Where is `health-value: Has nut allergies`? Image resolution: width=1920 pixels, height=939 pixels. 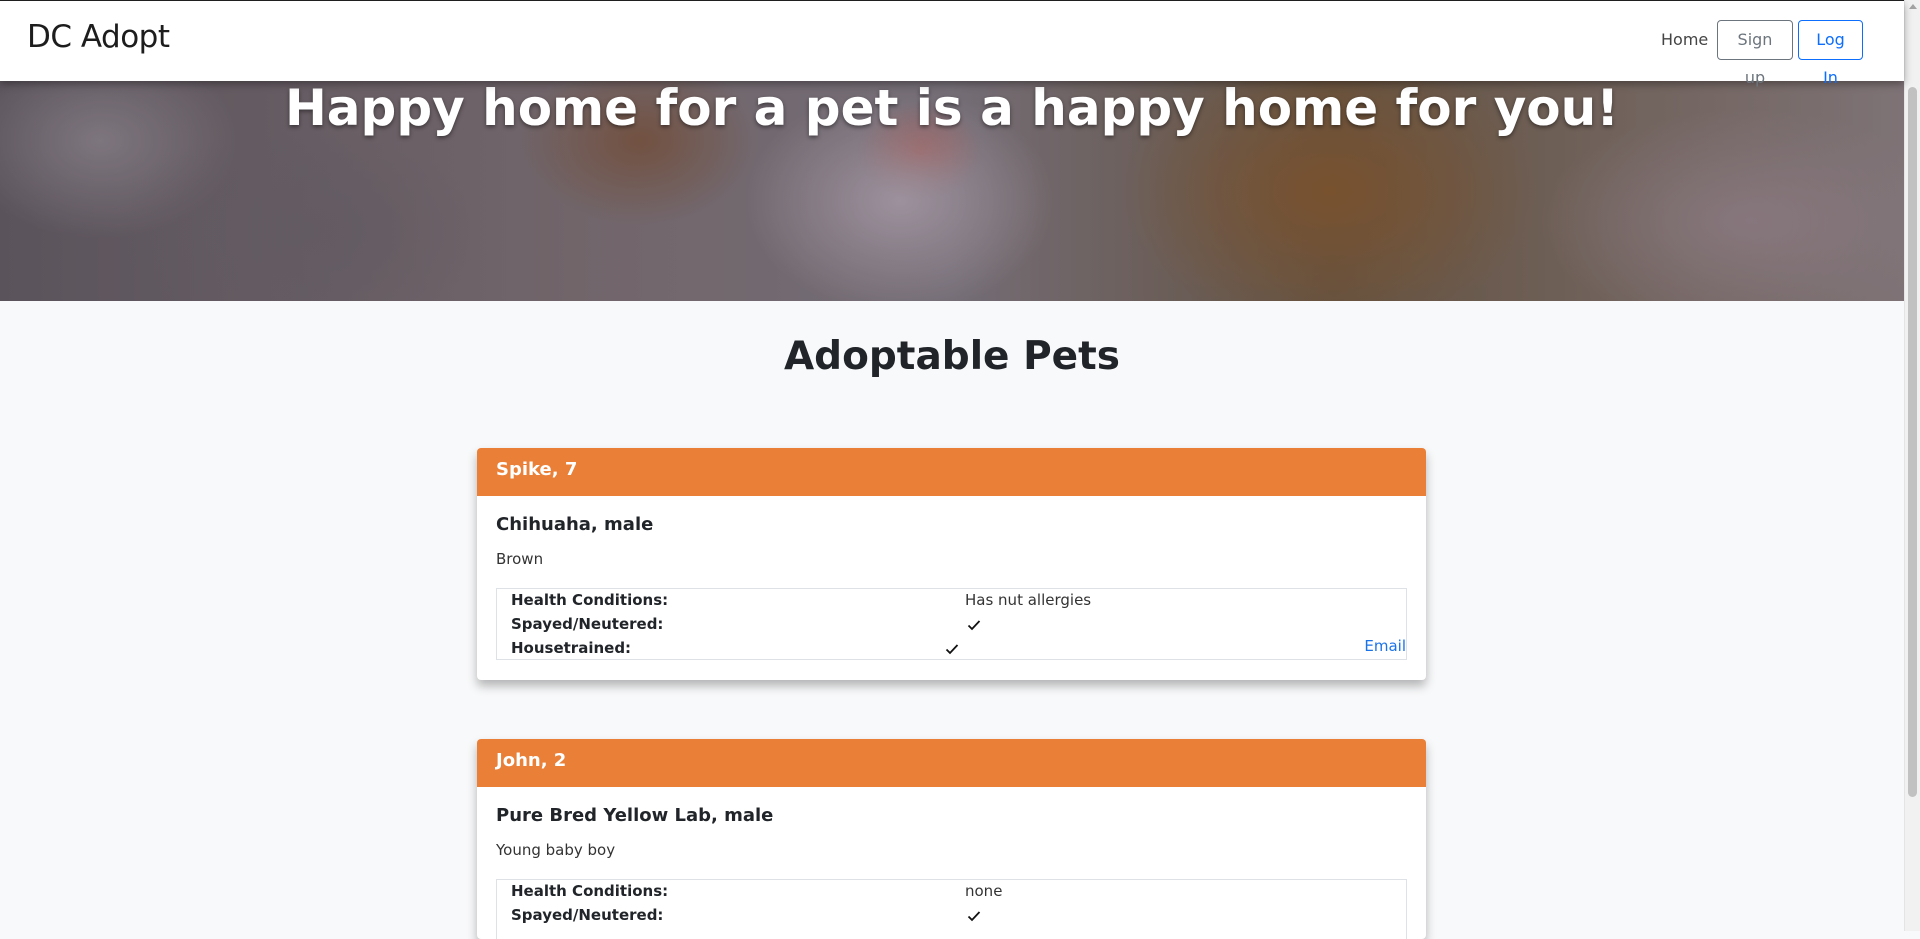 health-value: Has nut allergies is located at coordinates (1028, 600).